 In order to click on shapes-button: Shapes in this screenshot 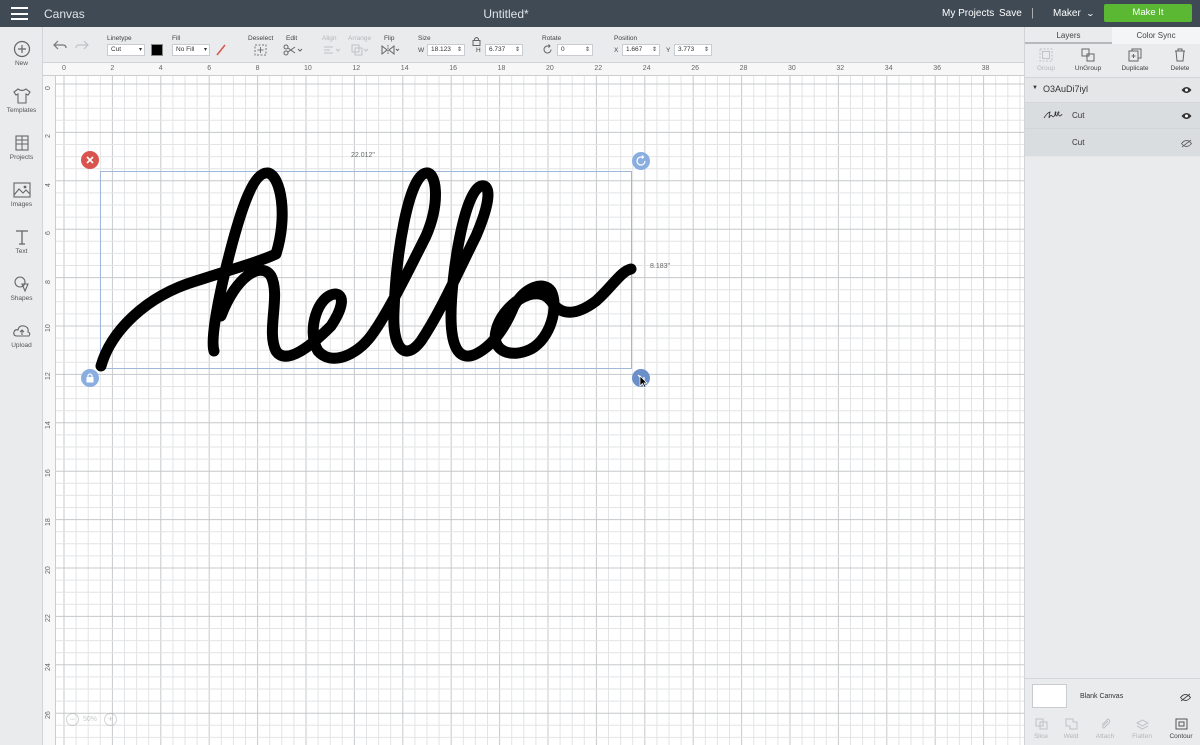, I will do `click(21, 288)`.